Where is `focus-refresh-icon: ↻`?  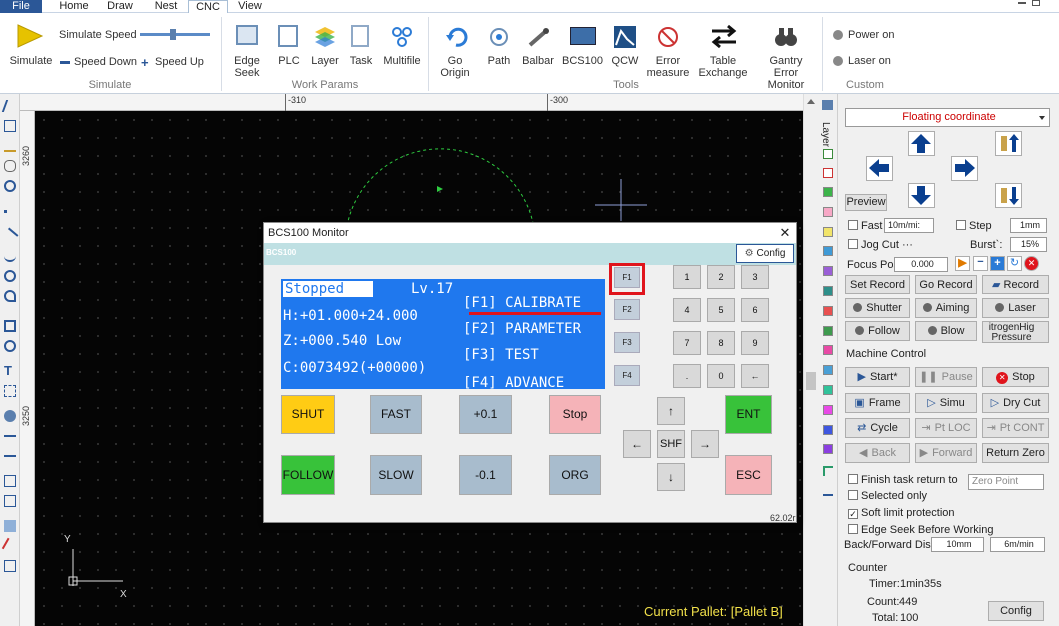
focus-refresh-icon: ↻ is located at coordinates (1014, 263).